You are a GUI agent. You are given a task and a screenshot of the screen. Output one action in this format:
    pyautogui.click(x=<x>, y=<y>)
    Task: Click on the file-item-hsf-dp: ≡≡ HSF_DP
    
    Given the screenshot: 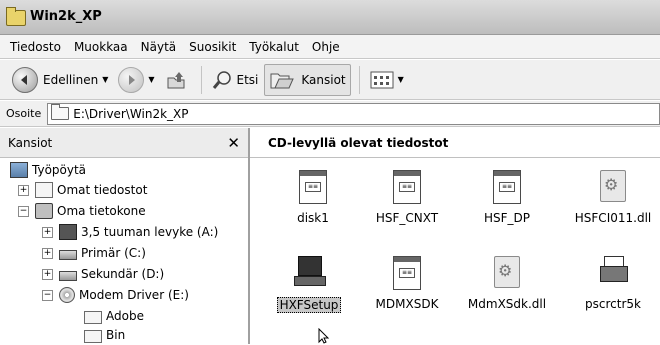 What is the action you would take?
    pyautogui.click(x=507, y=197)
    